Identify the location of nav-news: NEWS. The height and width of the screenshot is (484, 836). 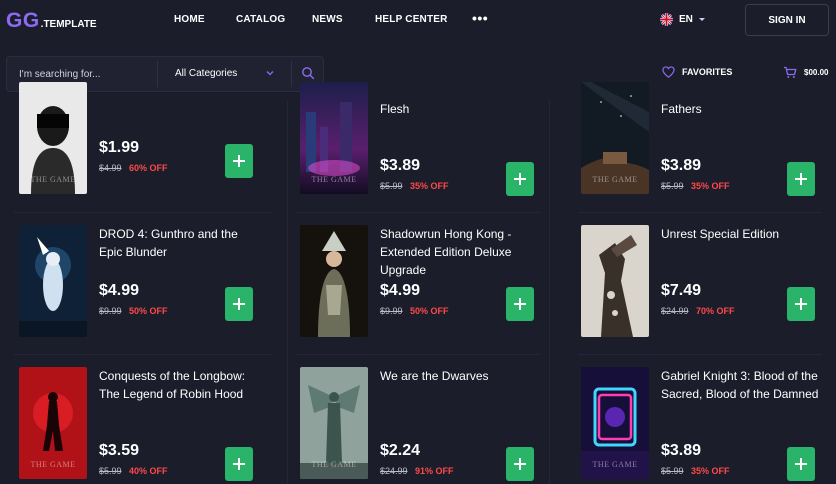
(327, 19).